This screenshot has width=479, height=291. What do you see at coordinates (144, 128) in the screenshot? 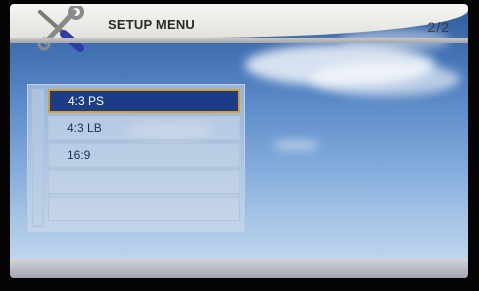
I see `menu-item-4-3-lb: 4:3 LB` at bounding box center [144, 128].